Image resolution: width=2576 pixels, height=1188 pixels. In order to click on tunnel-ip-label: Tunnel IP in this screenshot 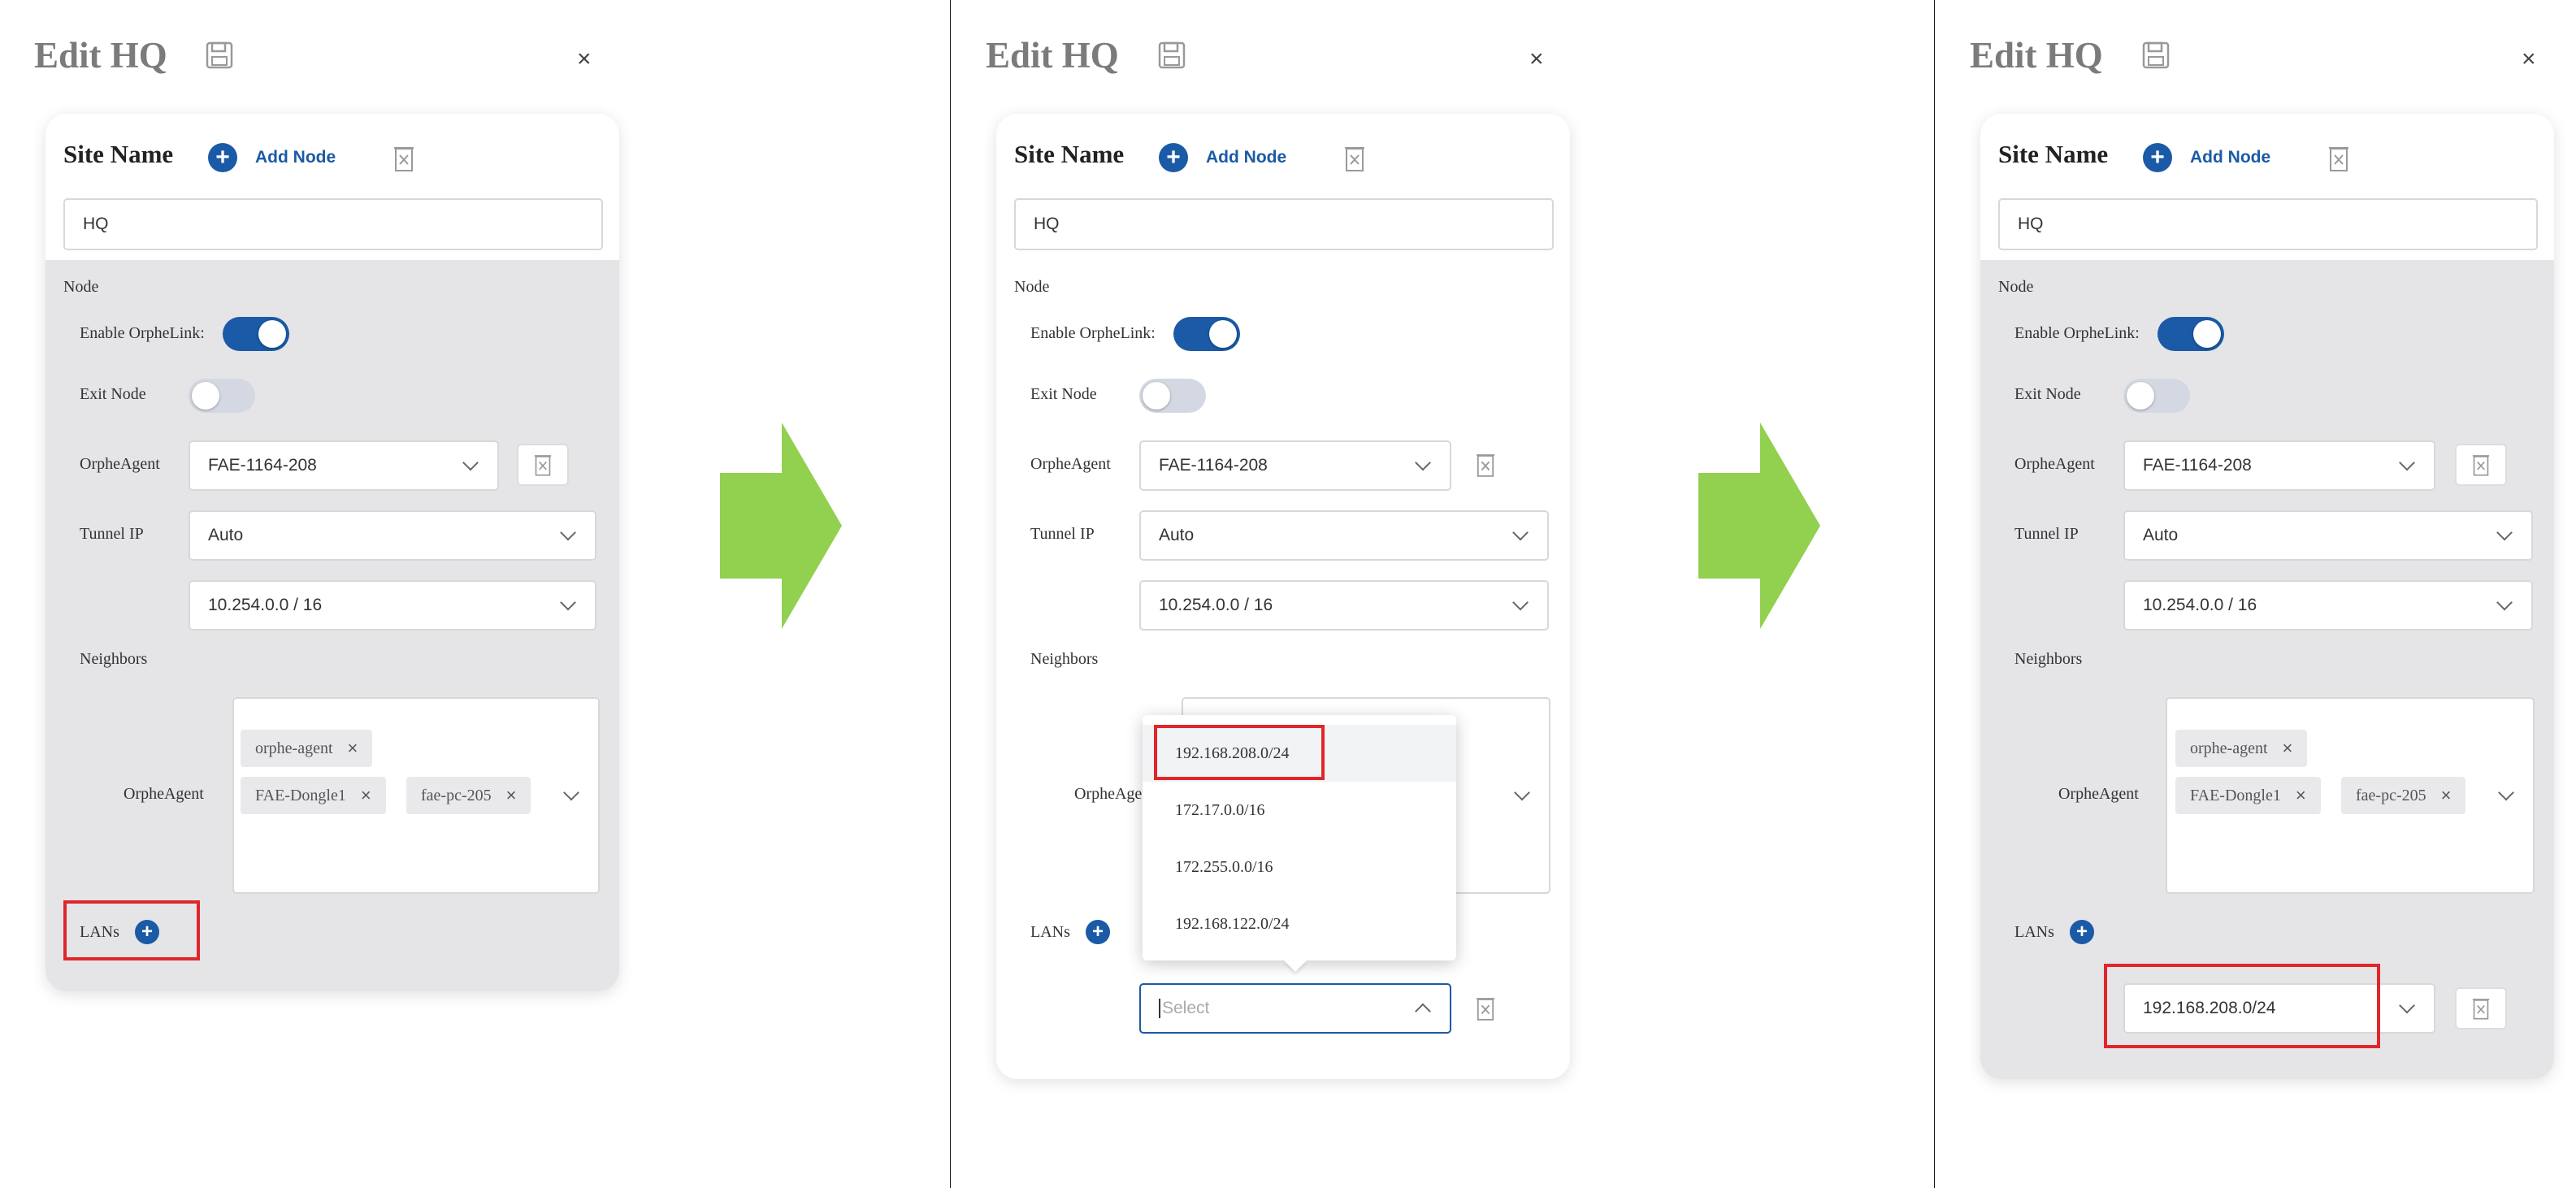, I will do `click(112, 534)`.